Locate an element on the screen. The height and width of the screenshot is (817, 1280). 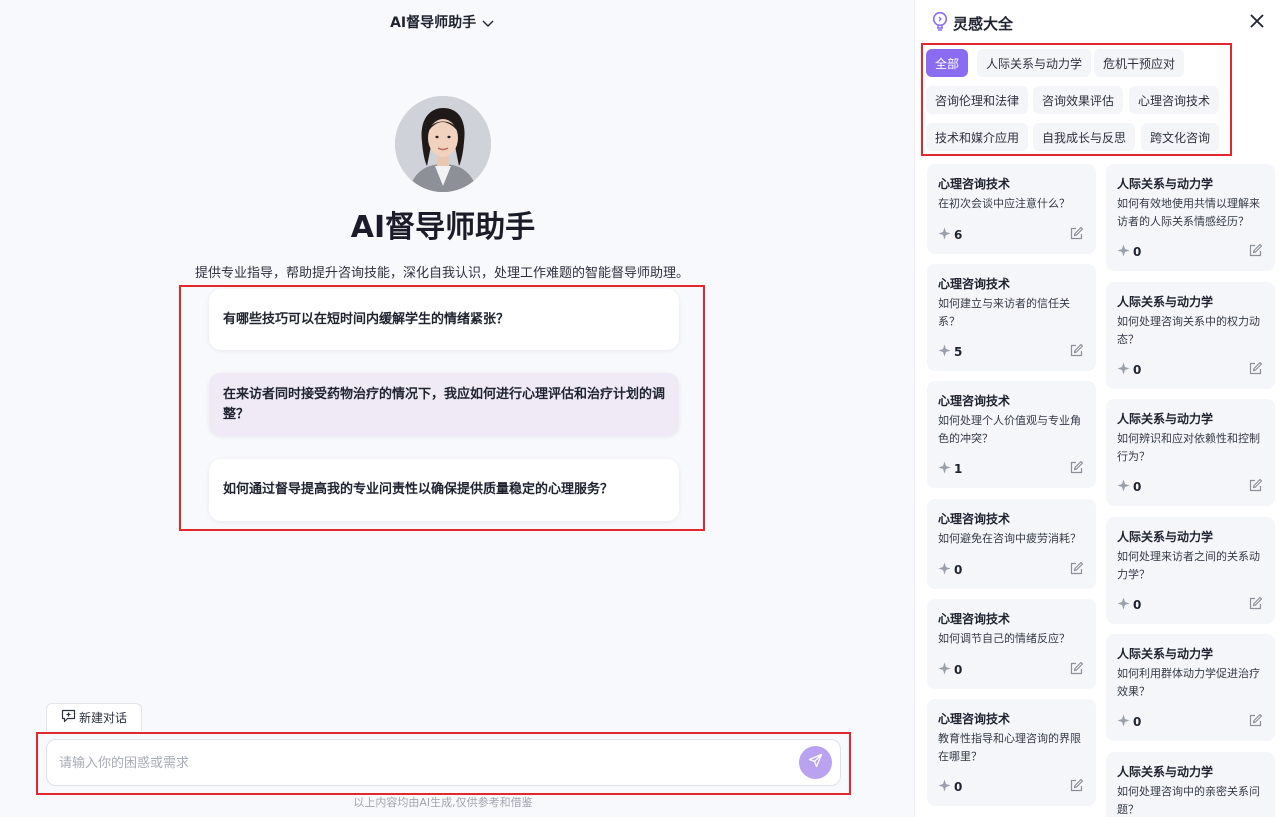
inspiration-card: 心理咨询技术 在初次会谈中应注意什么？ 6 is located at coordinates (1011, 209).